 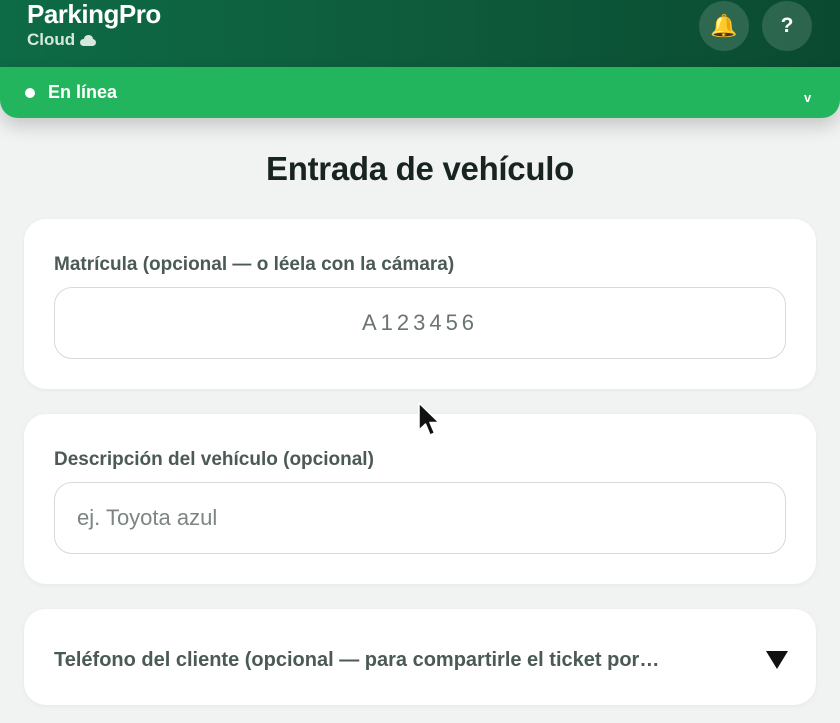 I want to click on cloud-icon, so click(x=88, y=40).